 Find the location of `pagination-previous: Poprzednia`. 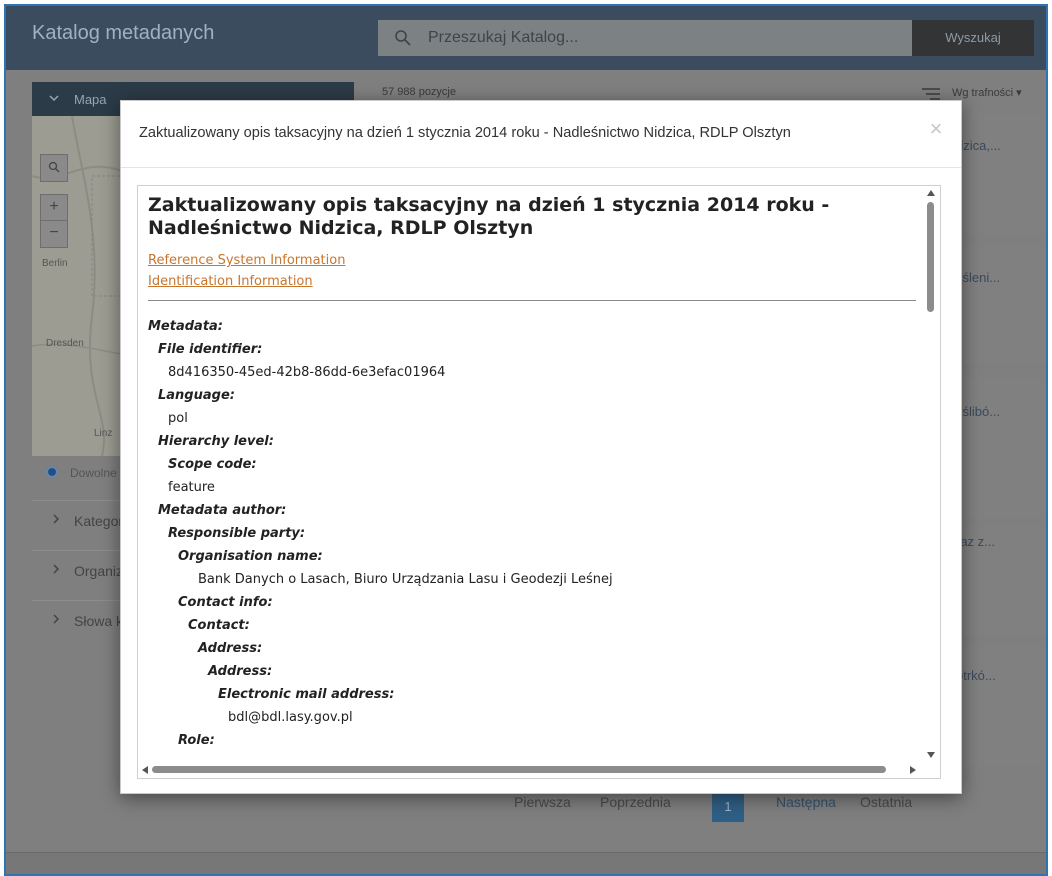

pagination-previous: Poprzednia is located at coordinates (635, 802).